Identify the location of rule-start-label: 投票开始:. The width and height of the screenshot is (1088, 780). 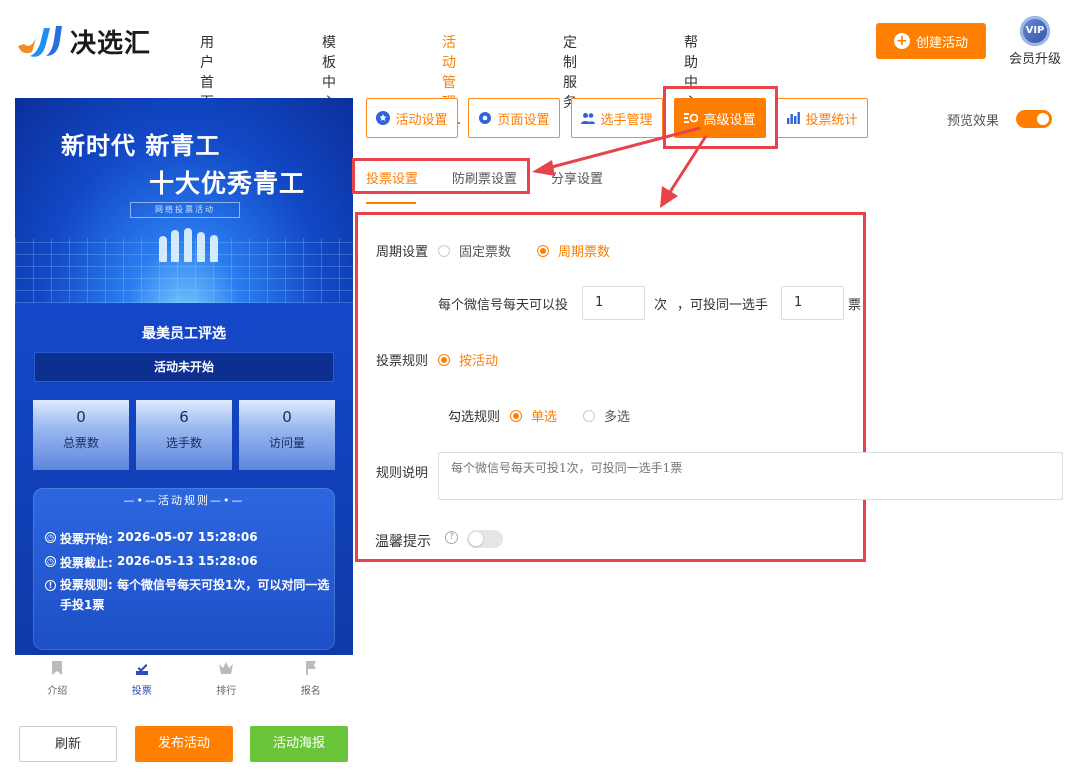
(86, 539).